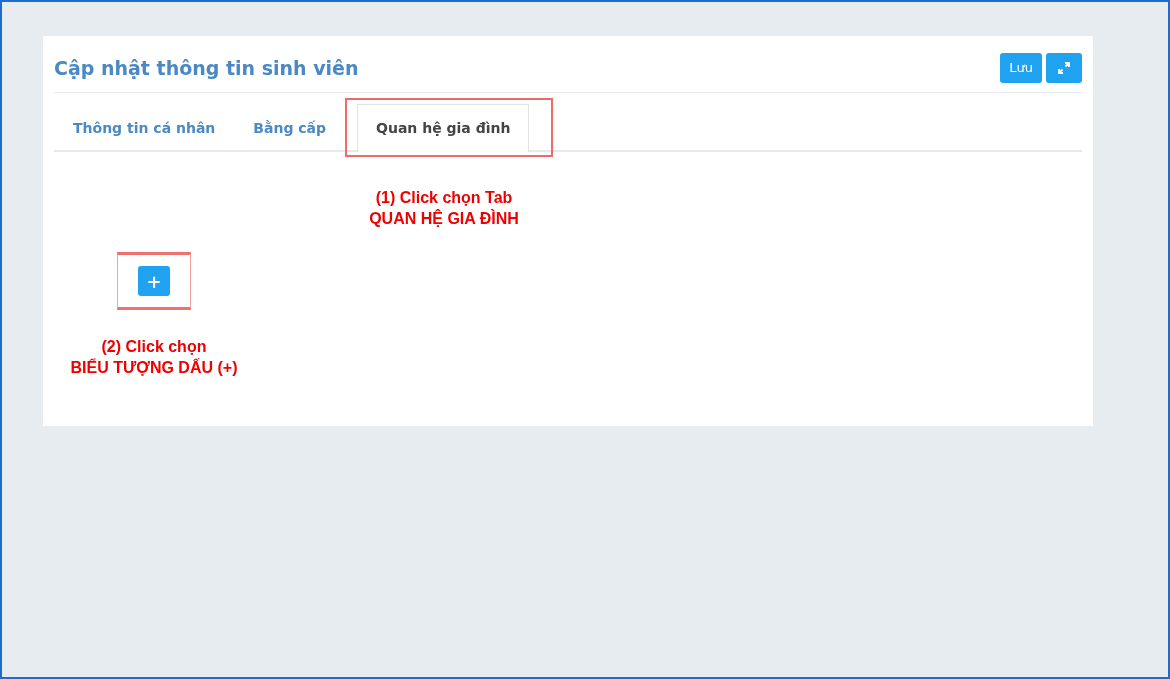 This screenshot has width=1170, height=679. What do you see at coordinates (144, 127) in the screenshot?
I see `tab: Thông tin cá nhân` at bounding box center [144, 127].